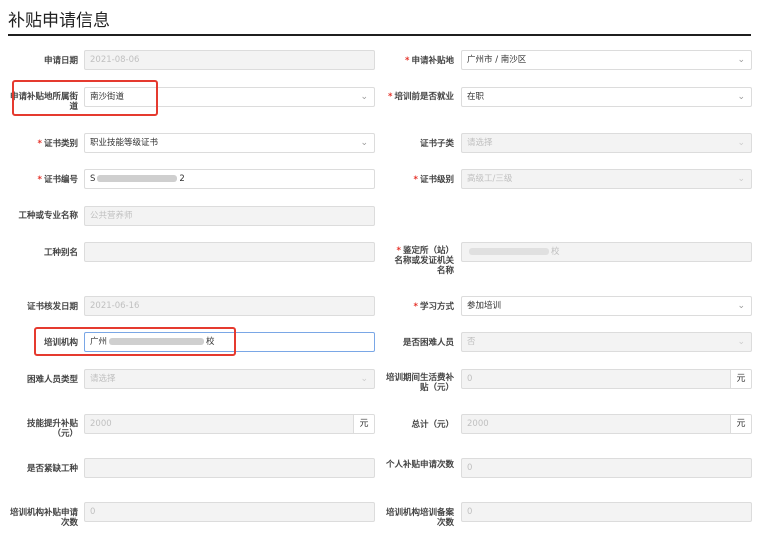  What do you see at coordinates (606, 60) in the screenshot?
I see `subsidy-location-select: 广州市 / 南沙区 ⌄` at bounding box center [606, 60].